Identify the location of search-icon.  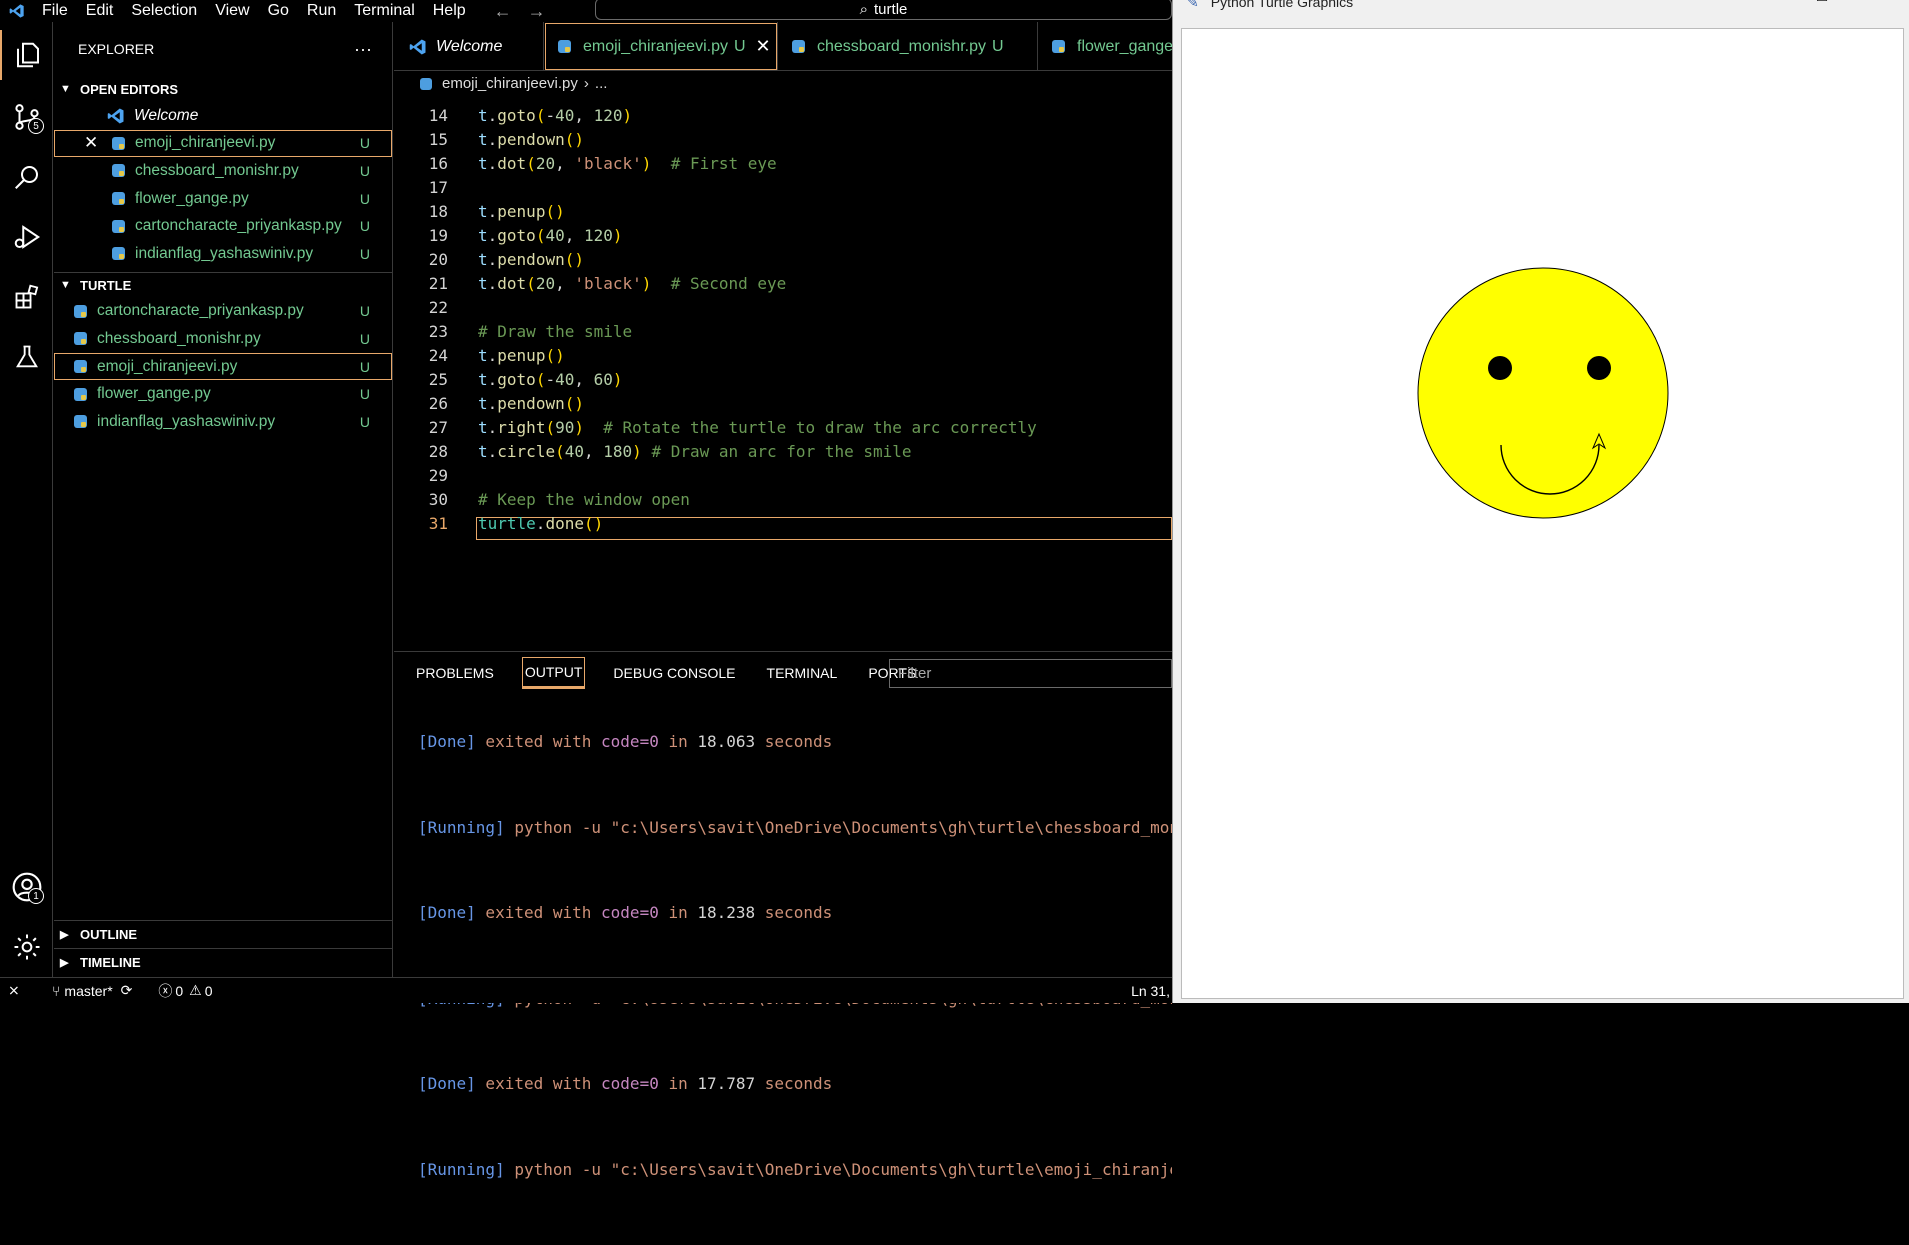
(26, 177).